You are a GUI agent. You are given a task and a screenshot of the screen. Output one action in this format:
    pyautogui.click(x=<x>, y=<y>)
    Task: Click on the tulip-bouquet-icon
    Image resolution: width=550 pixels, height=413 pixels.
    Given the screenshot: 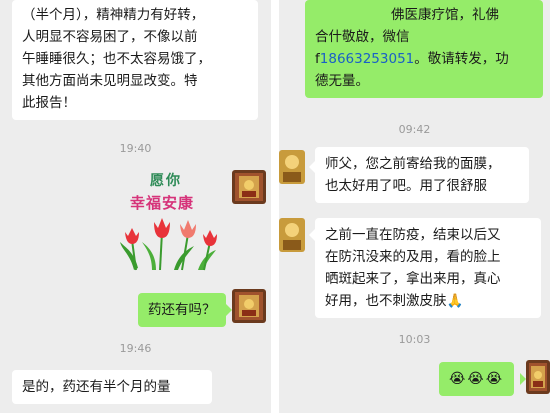 What is the action you would take?
    pyautogui.click(x=168, y=244)
    